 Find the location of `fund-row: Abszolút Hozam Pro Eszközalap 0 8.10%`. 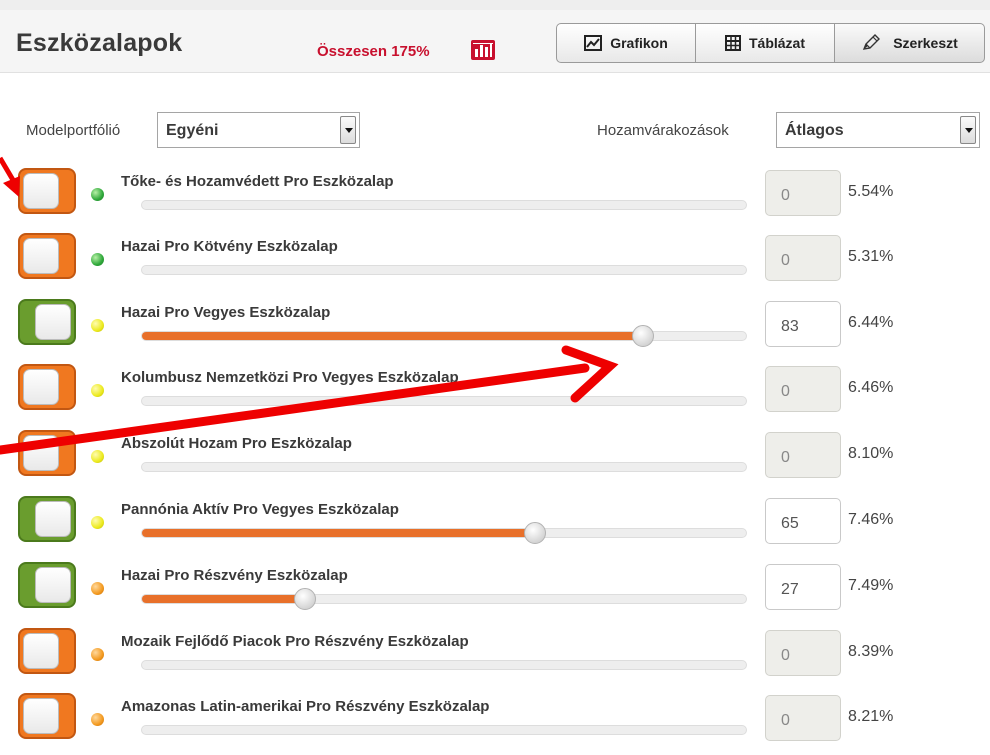

fund-row: Abszolút Hozam Pro Eszközalap 0 8.10% is located at coordinates (495, 460).